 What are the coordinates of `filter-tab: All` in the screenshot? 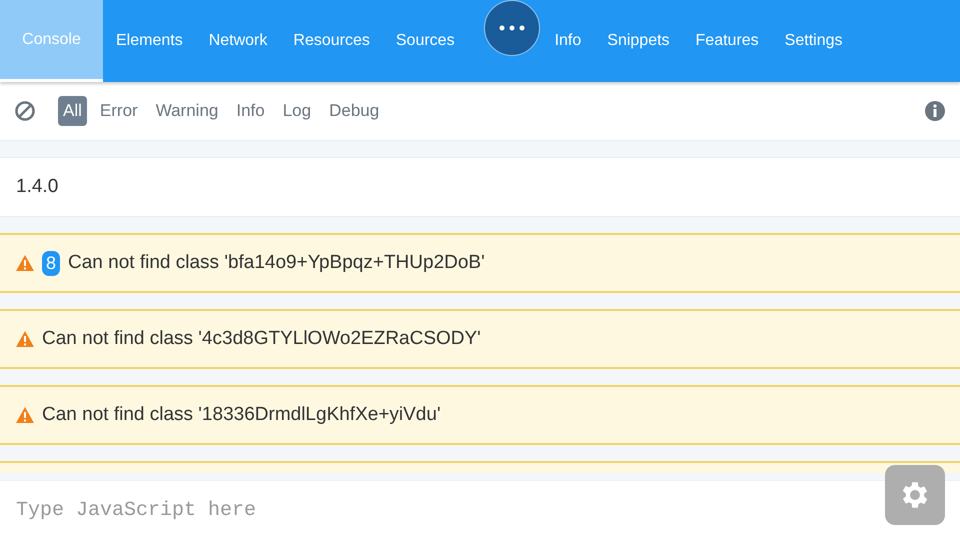 It's located at (72, 111).